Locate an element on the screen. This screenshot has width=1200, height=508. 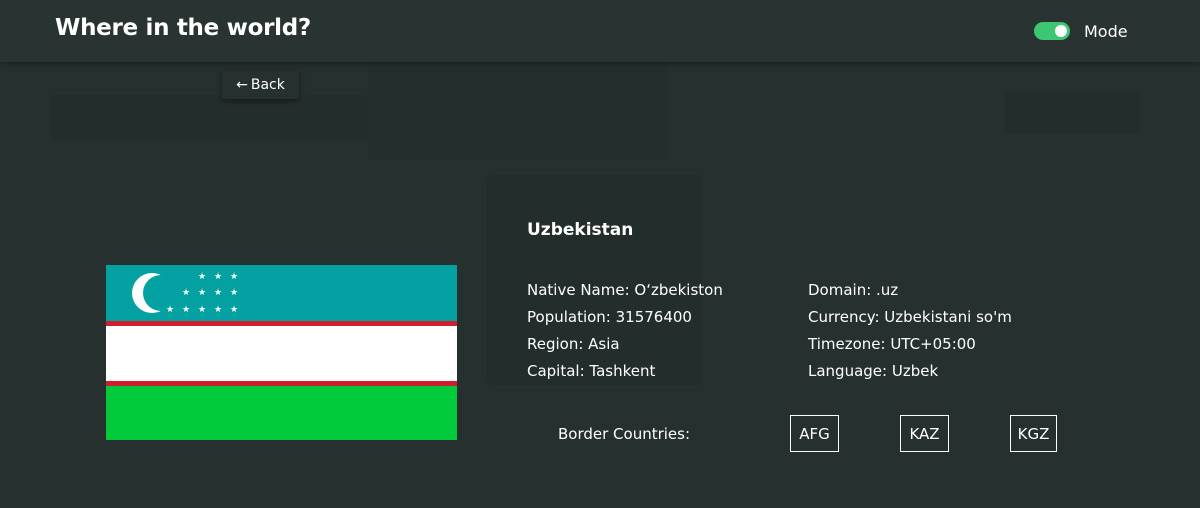
border-country-button: KGZ is located at coordinates (1033, 433).